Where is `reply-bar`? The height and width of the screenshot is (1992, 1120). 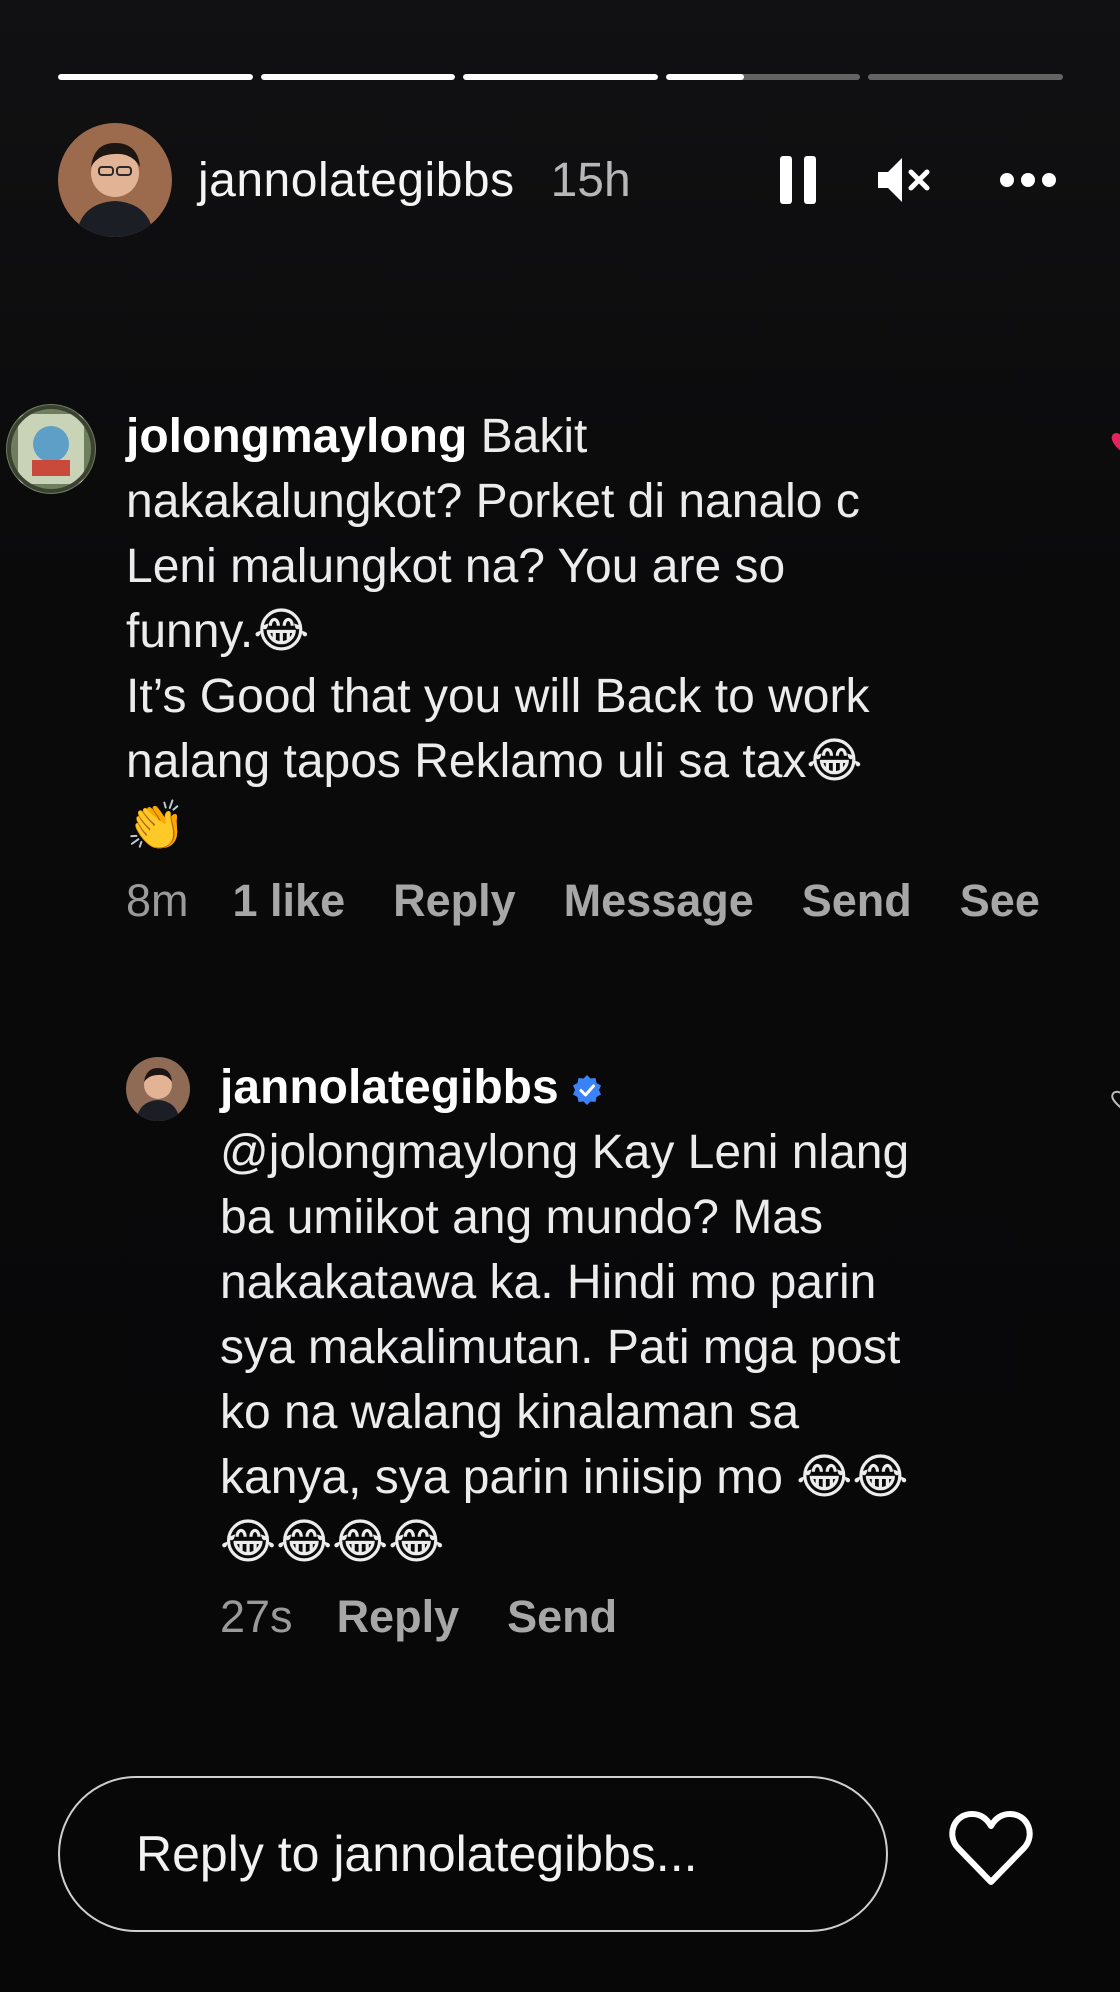 reply-bar is located at coordinates (473, 1854).